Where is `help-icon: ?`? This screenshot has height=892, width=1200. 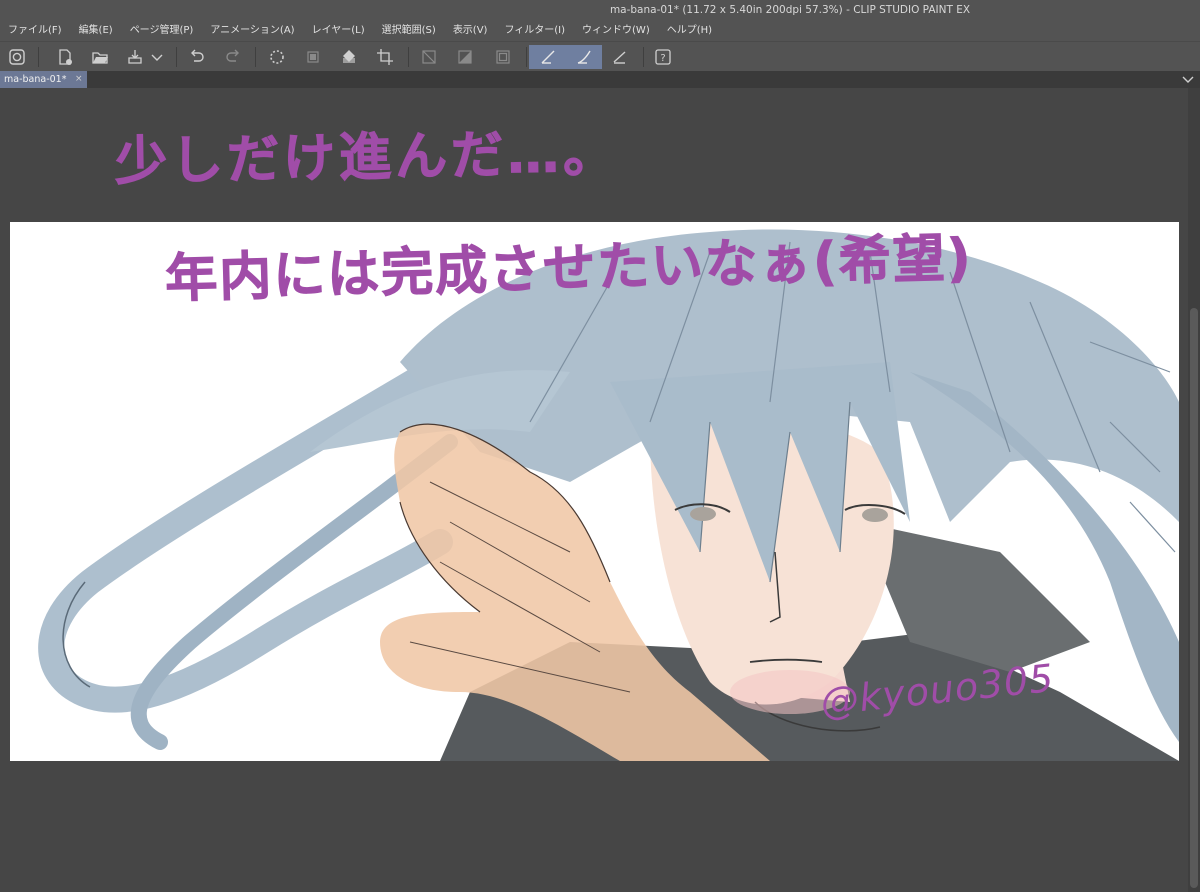 help-icon: ? is located at coordinates (663, 57).